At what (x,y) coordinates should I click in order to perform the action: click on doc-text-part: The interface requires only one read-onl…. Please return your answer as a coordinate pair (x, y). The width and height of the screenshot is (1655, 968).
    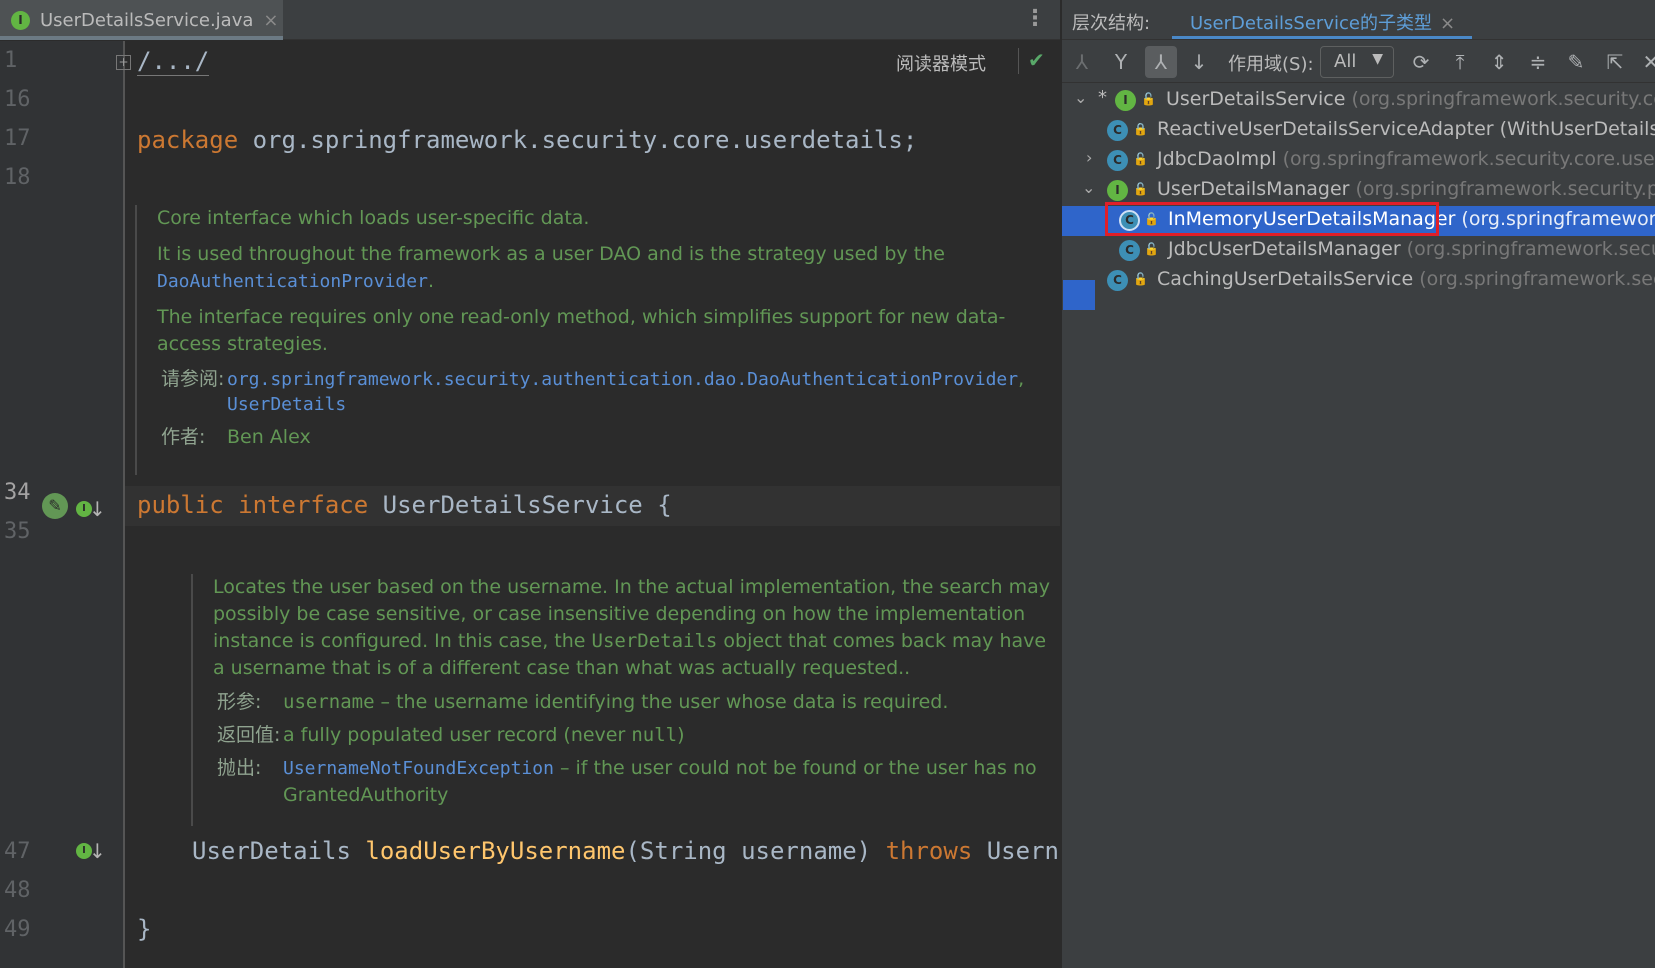
    Looking at the image, I should click on (581, 317).